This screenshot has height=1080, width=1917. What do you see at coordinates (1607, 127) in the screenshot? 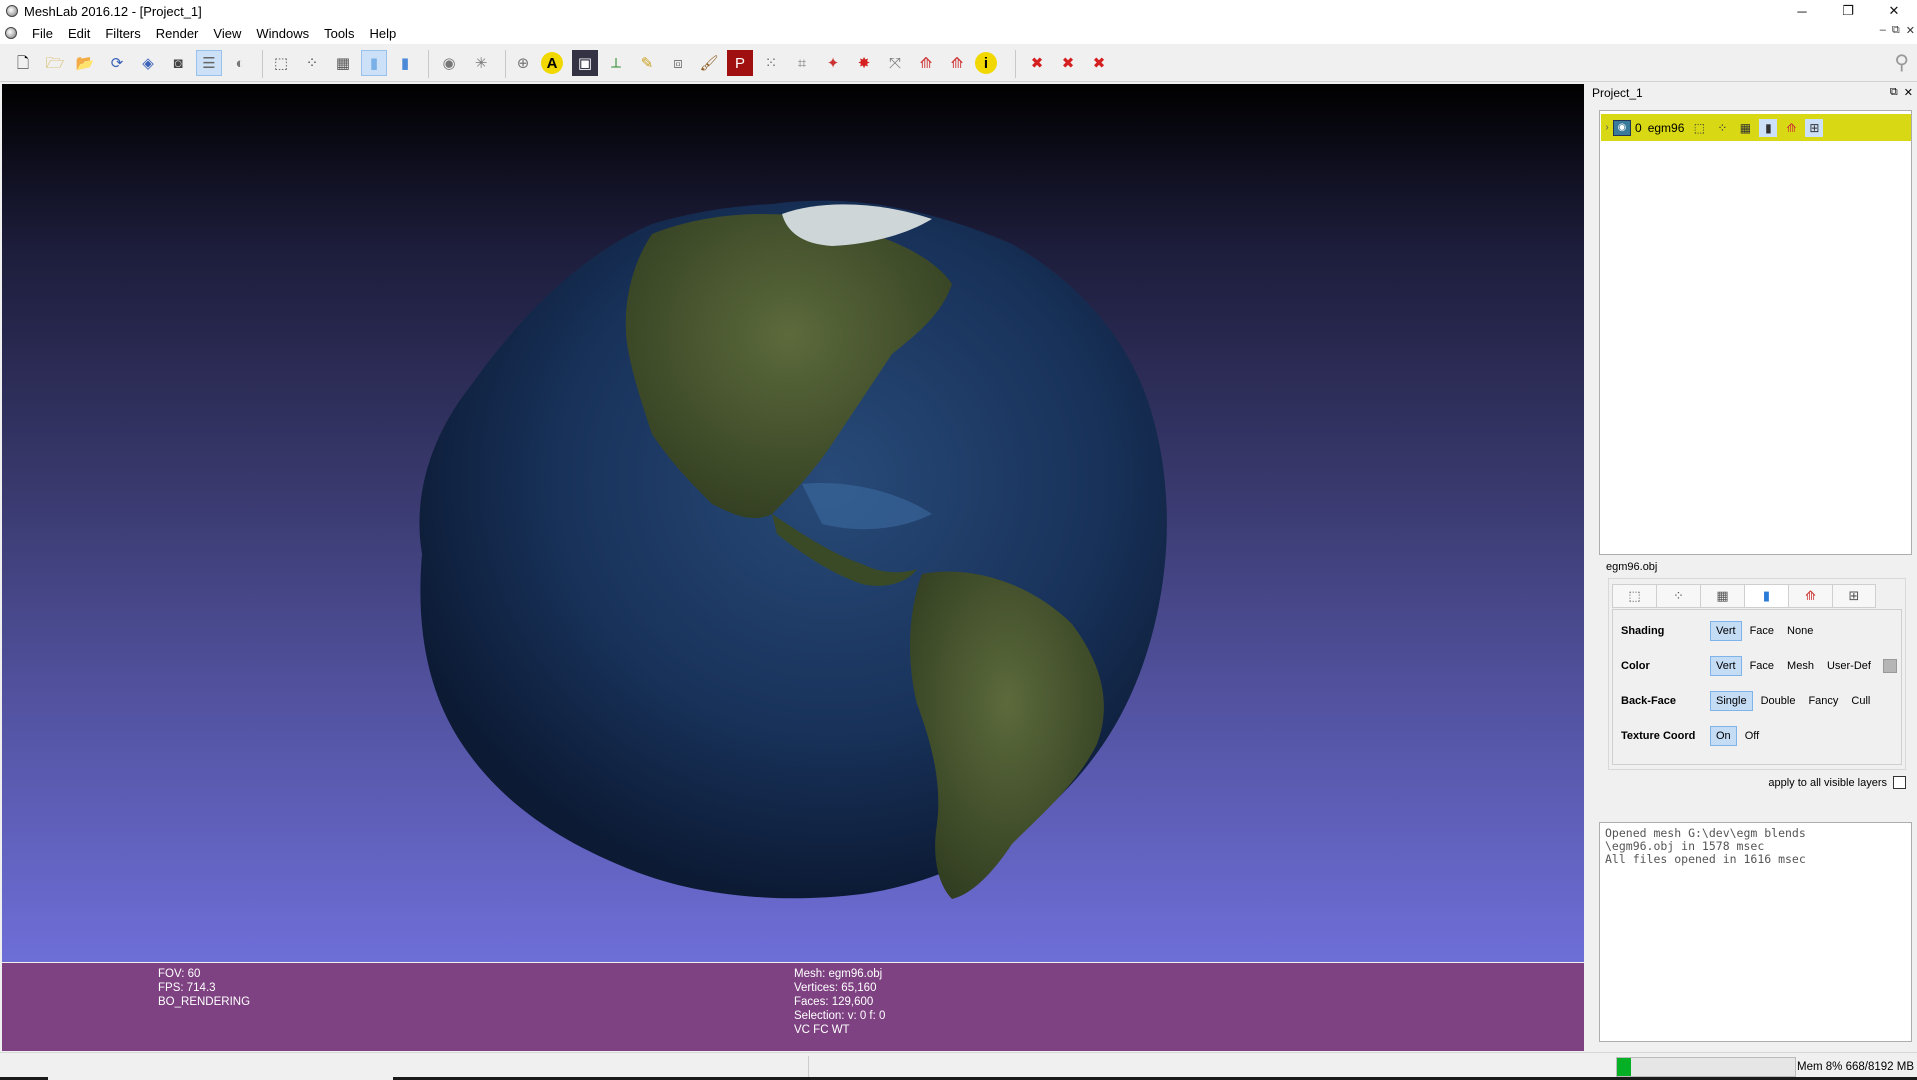
I see `expand-arrow-icon: ›` at bounding box center [1607, 127].